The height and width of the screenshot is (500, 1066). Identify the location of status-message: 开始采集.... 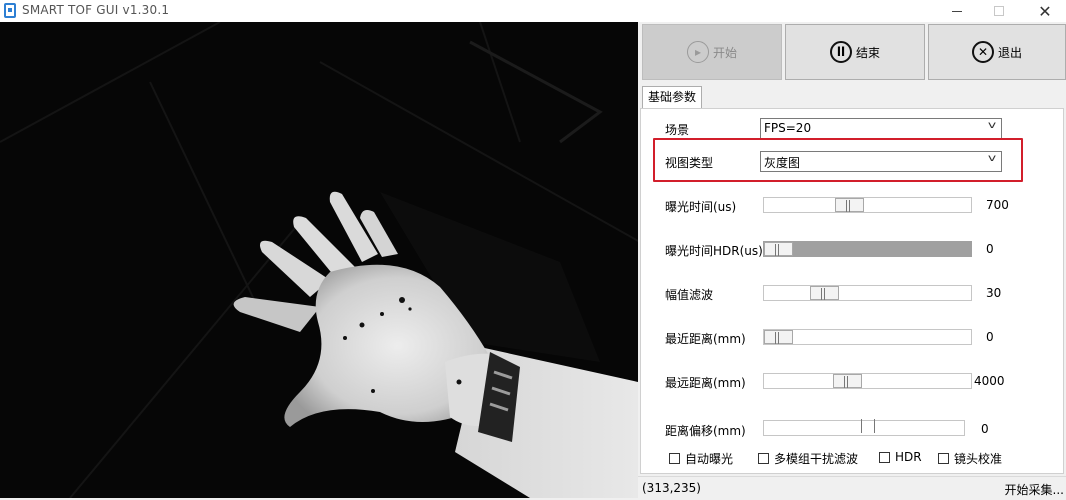
(1034, 490).